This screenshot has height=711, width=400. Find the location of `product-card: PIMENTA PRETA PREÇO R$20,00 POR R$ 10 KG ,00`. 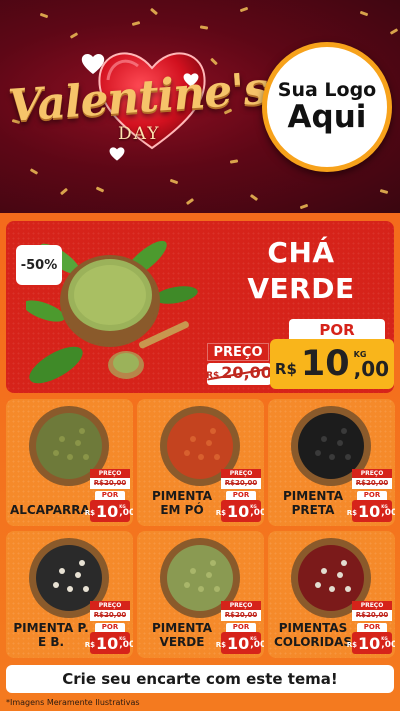

product-card: PIMENTA PRETA PREÇO R$20,00 POR R$ 10 KG ,00 is located at coordinates (331, 462).